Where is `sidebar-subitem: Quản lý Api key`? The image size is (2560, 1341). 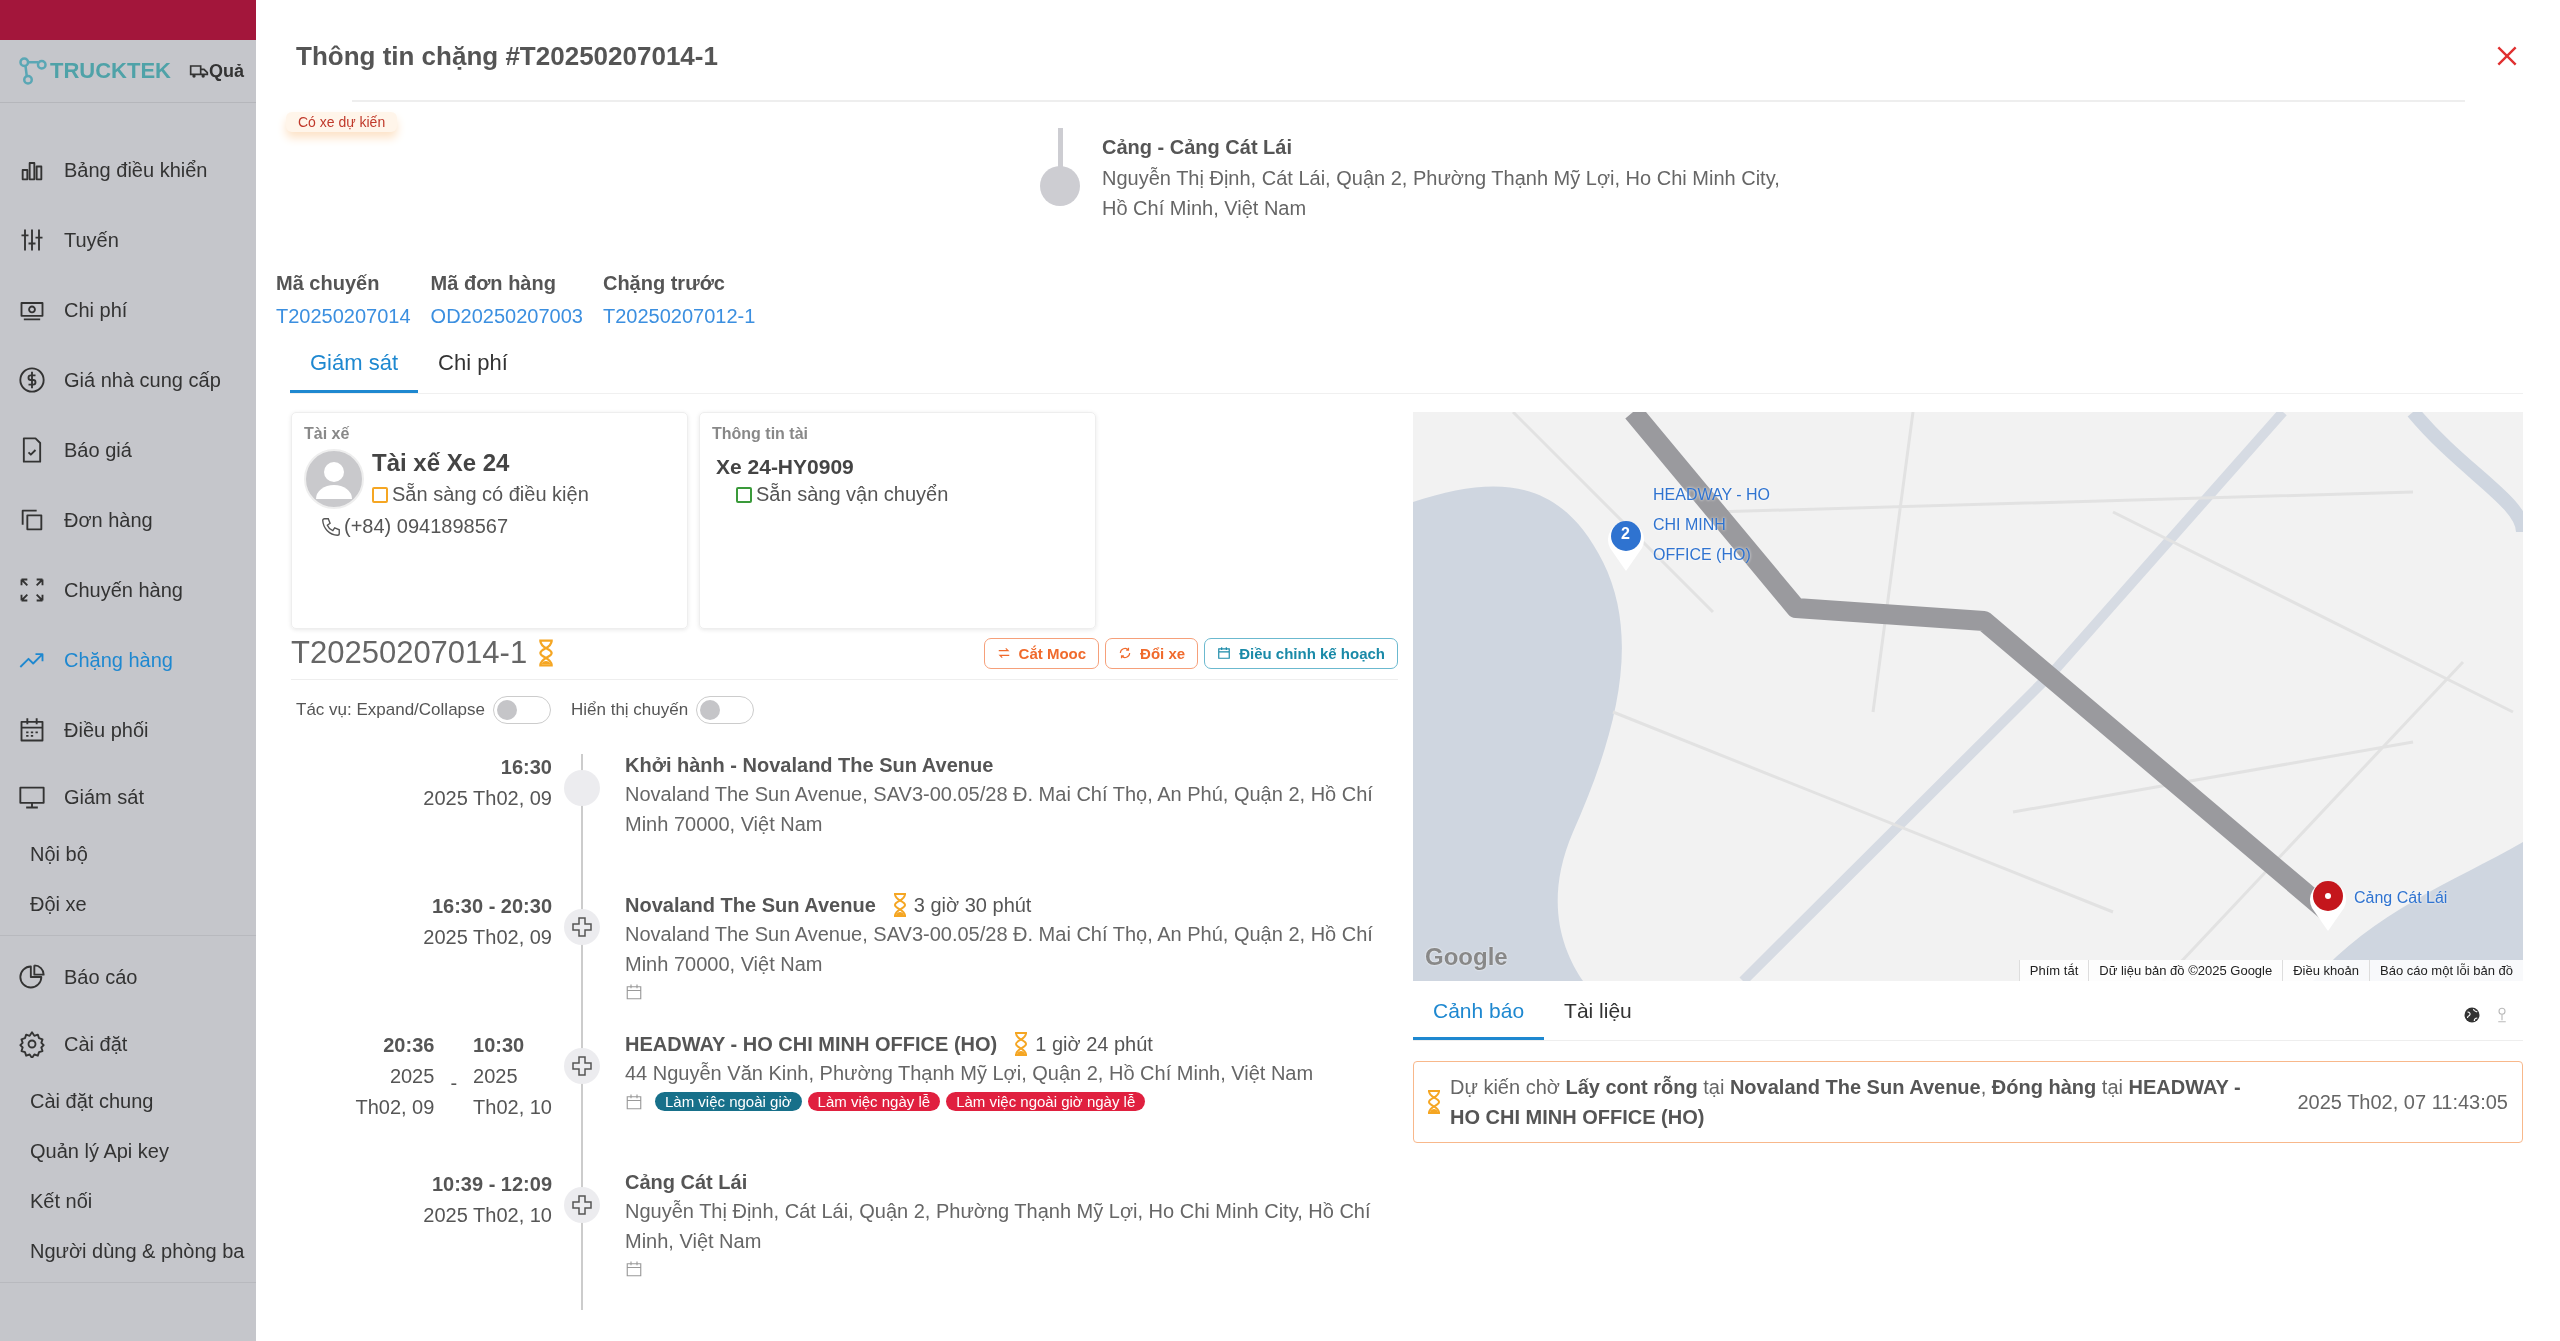 sidebar-subitem: Quản lý Api key is located at coordinates (128, 1151).